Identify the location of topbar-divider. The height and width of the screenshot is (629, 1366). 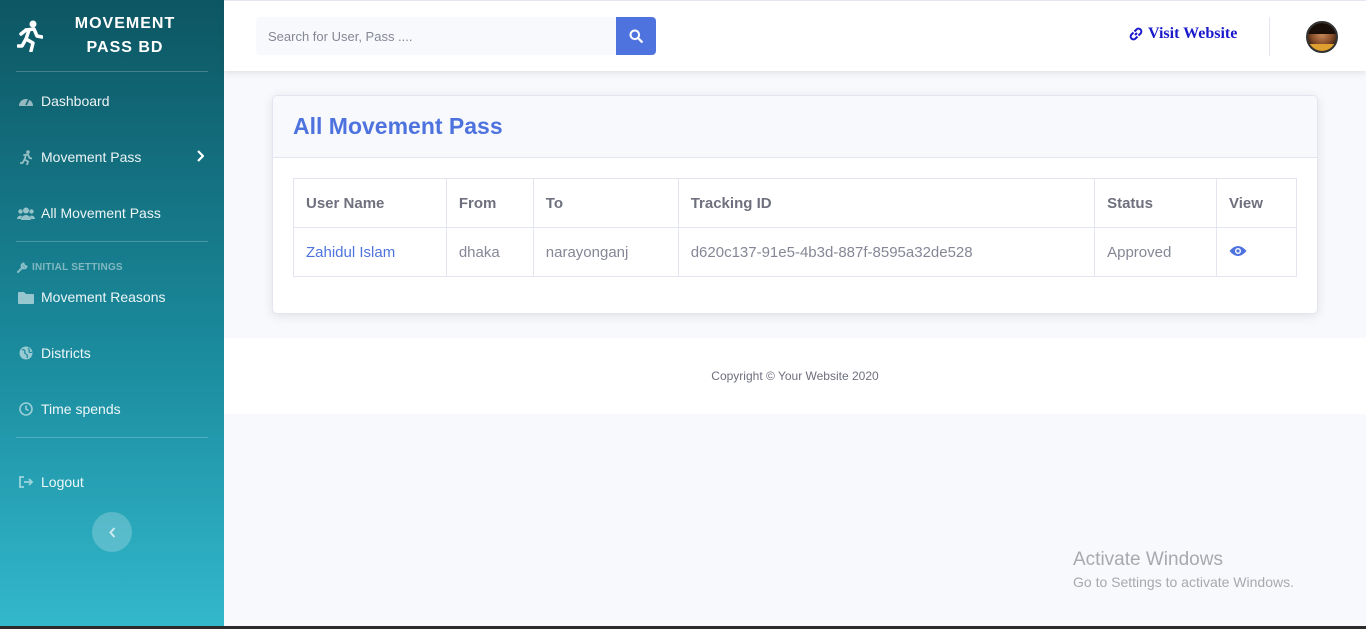
(1269, 36).